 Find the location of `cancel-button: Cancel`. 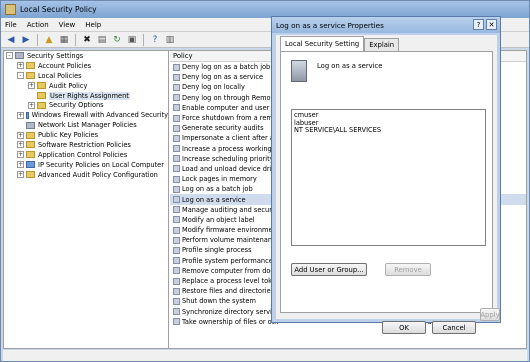

cancel-button: Cancel is located at coordinates (454, 327).